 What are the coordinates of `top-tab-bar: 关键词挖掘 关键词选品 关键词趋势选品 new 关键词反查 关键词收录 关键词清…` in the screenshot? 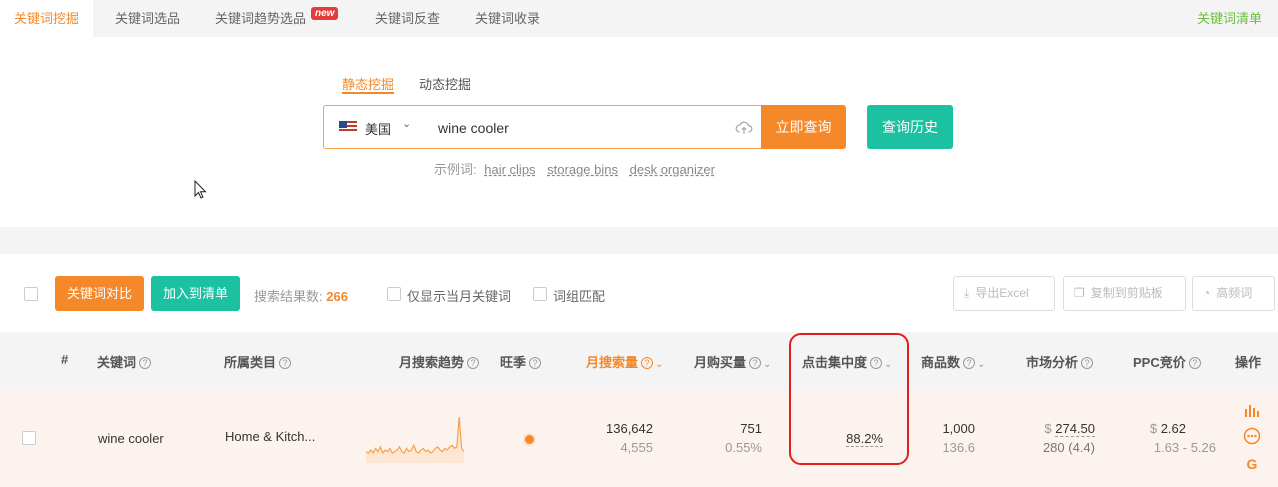 It's located at (639, 18).